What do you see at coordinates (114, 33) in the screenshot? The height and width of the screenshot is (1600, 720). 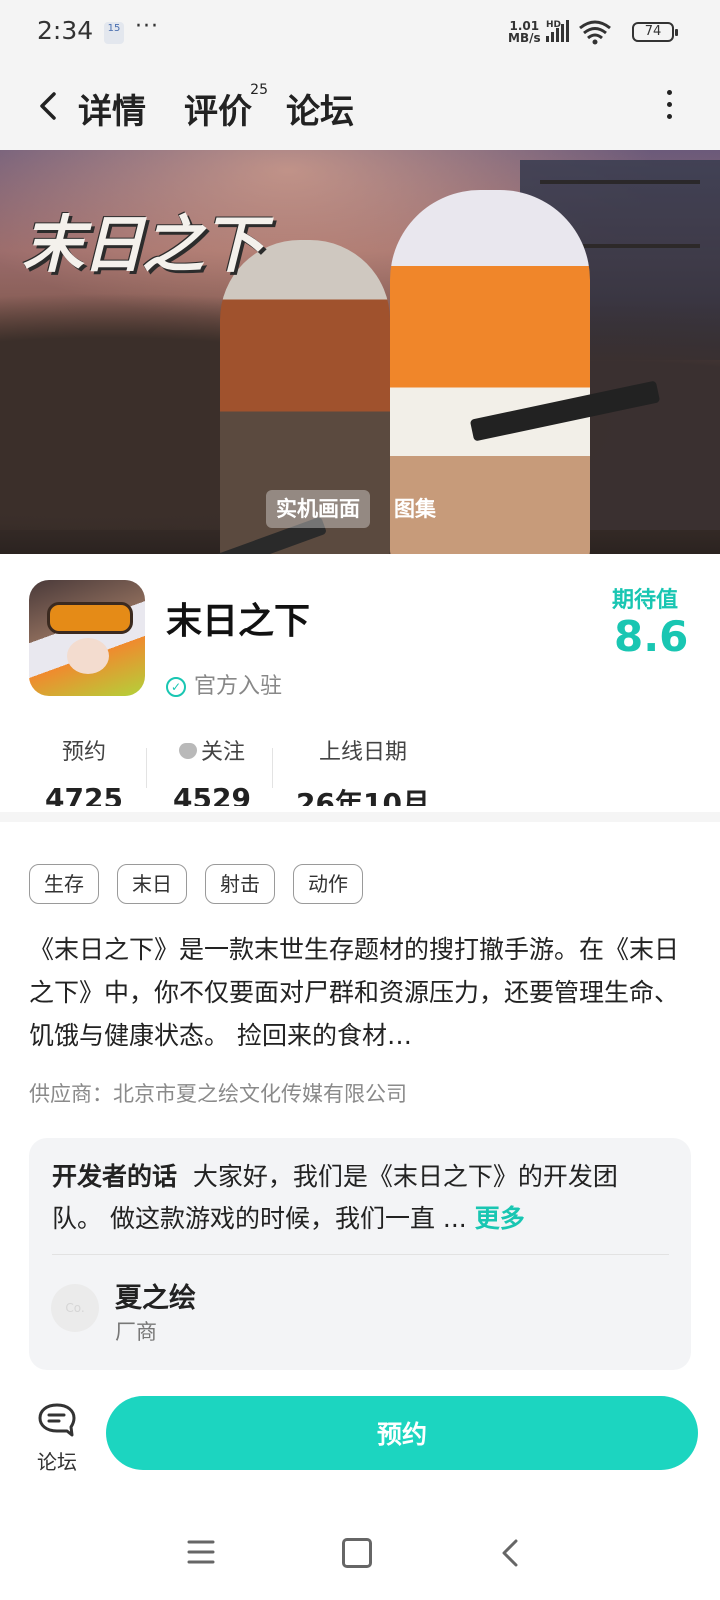 I see `calendar-icon: 15` at bounding box center [114, 33].